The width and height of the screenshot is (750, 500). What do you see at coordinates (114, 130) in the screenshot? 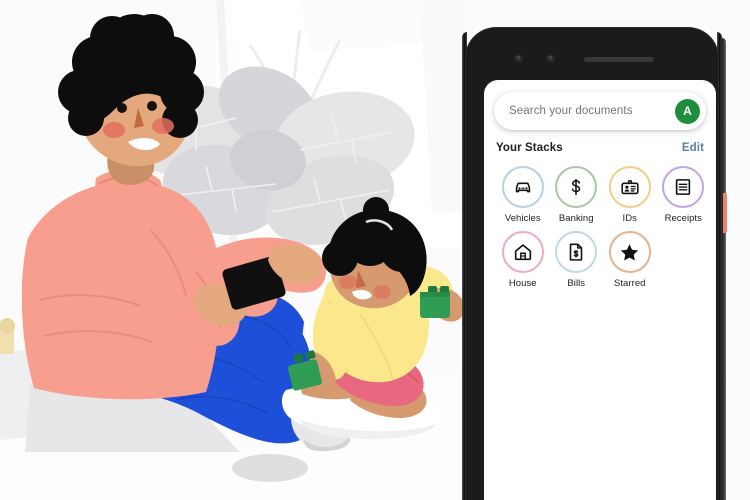
I see `cheek-left` at bounding box center [114, 130].